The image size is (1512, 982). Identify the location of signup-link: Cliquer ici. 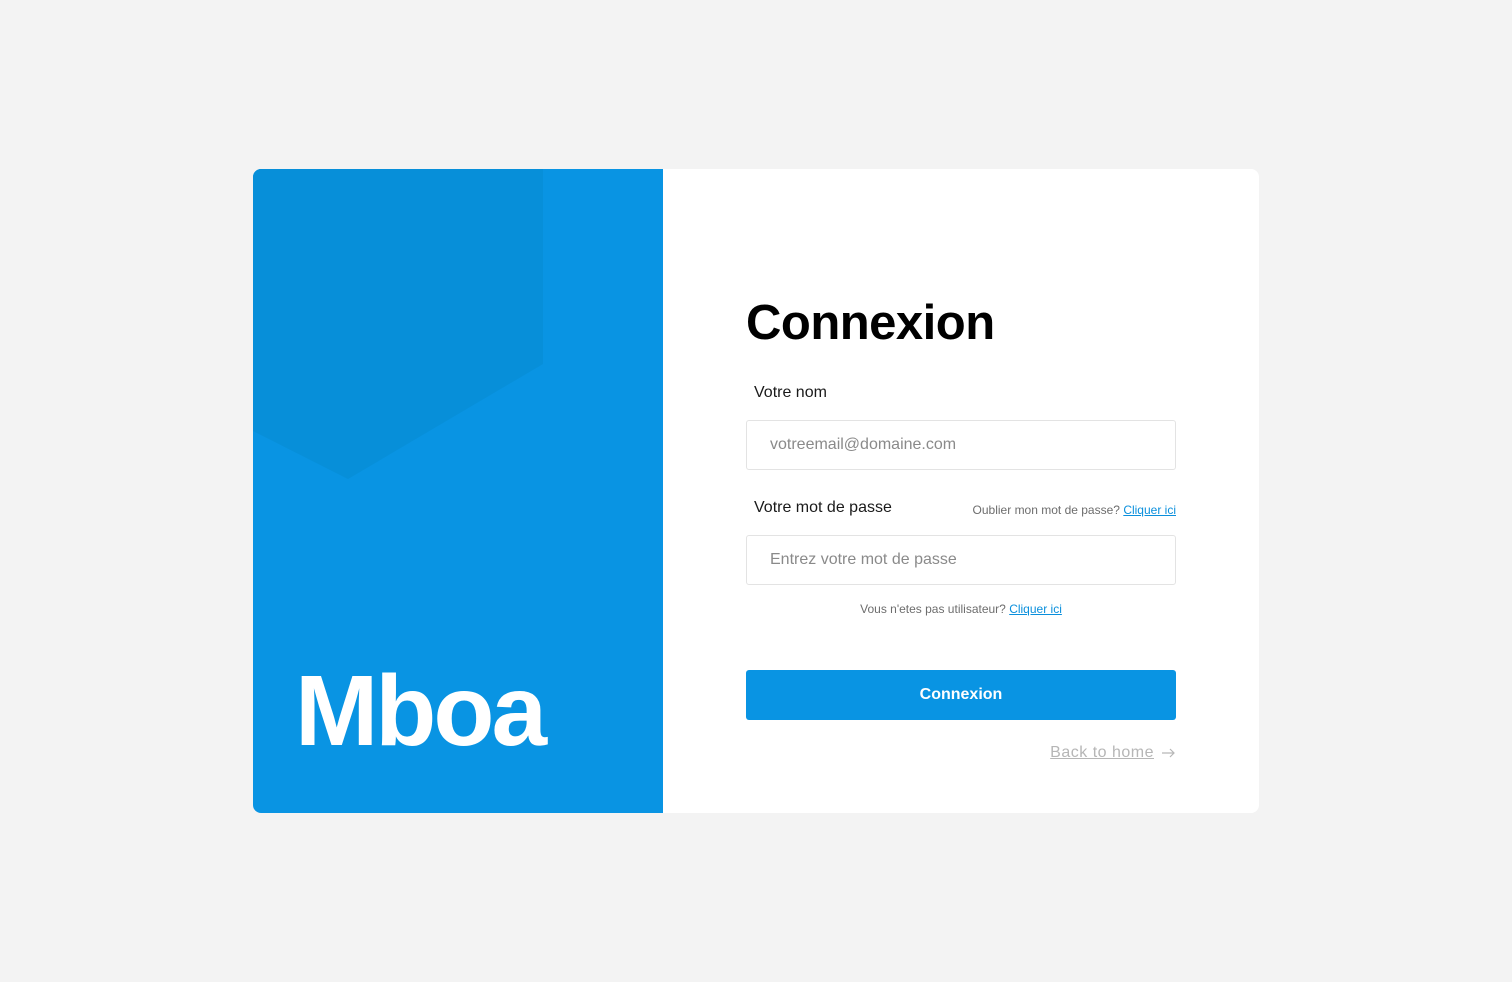
(1035, 609).